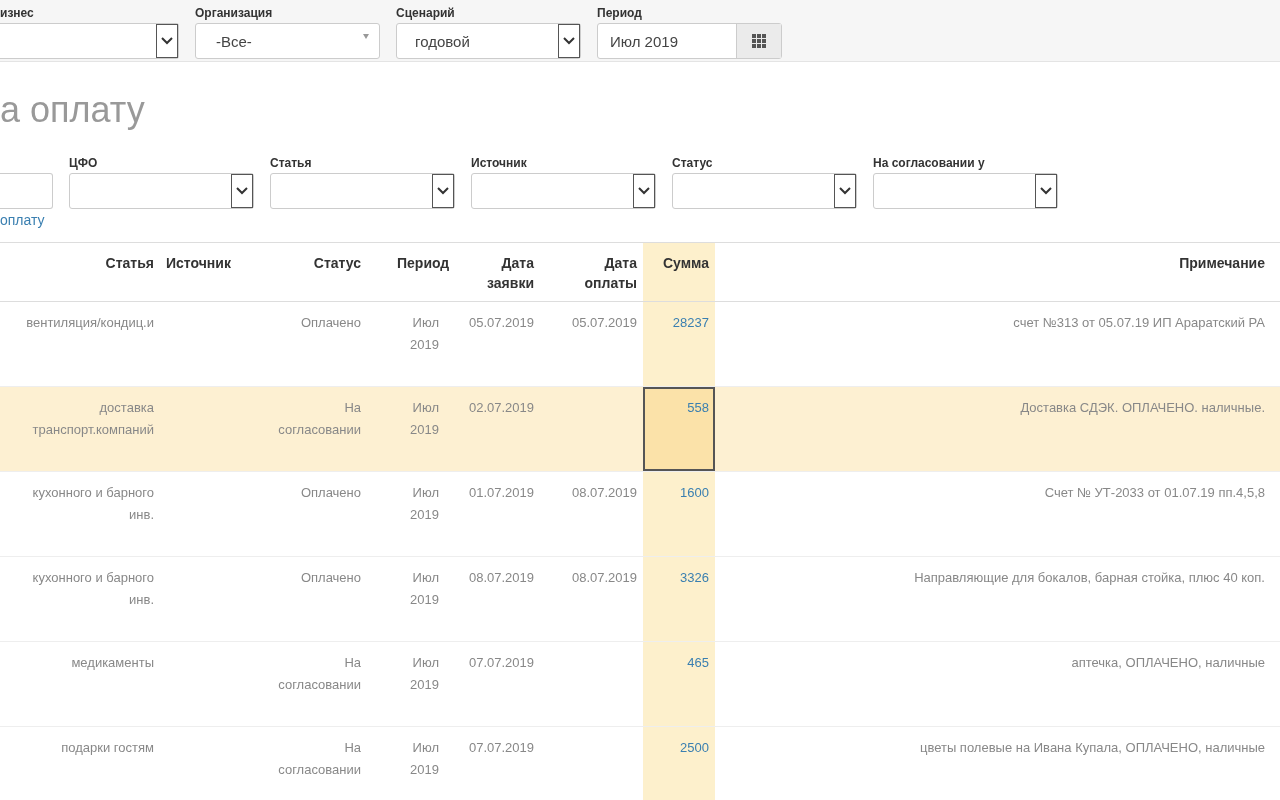 The image size is (1280, 800). What do you see at coordinates (929, 164) in the screenshot?
I see `field-label: На согласовании у` at bounding box center [929, 164].